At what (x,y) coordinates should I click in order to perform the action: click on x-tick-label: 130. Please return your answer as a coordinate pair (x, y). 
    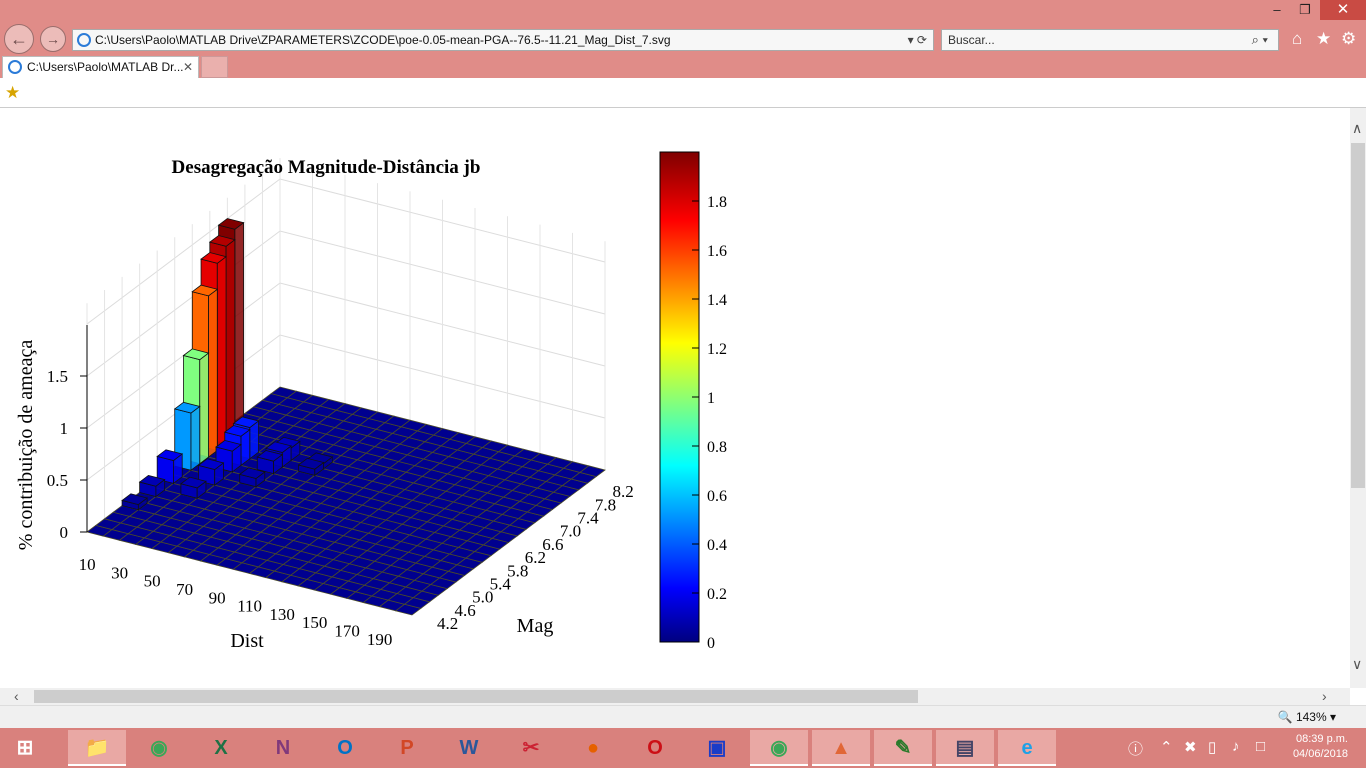
    Looking at the image, I should click on (282, 614).